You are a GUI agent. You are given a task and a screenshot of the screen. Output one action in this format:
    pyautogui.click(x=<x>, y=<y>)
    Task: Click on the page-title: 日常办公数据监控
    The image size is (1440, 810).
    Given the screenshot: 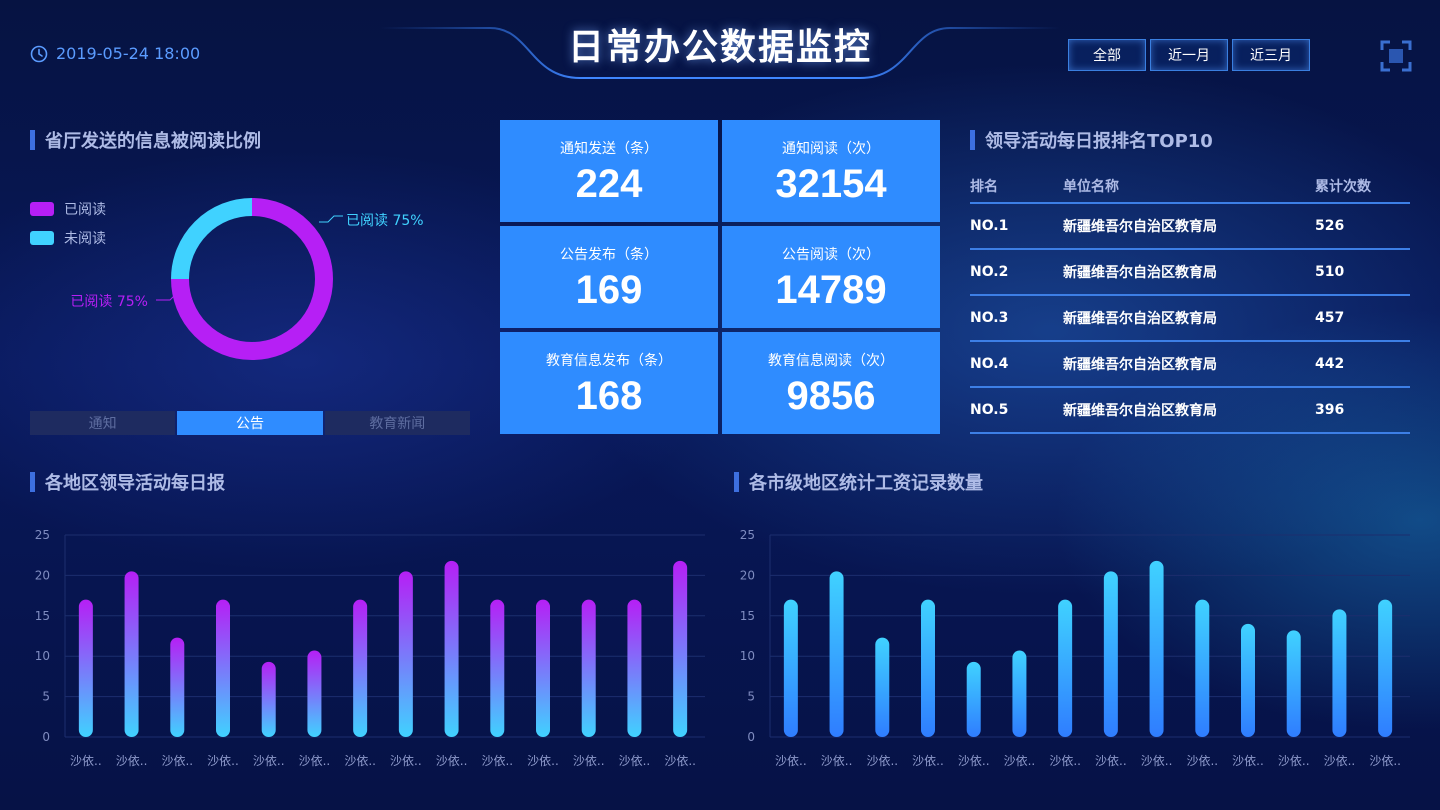 What is the action you would take?
    pyautogui.click(x=719, y=47)
    